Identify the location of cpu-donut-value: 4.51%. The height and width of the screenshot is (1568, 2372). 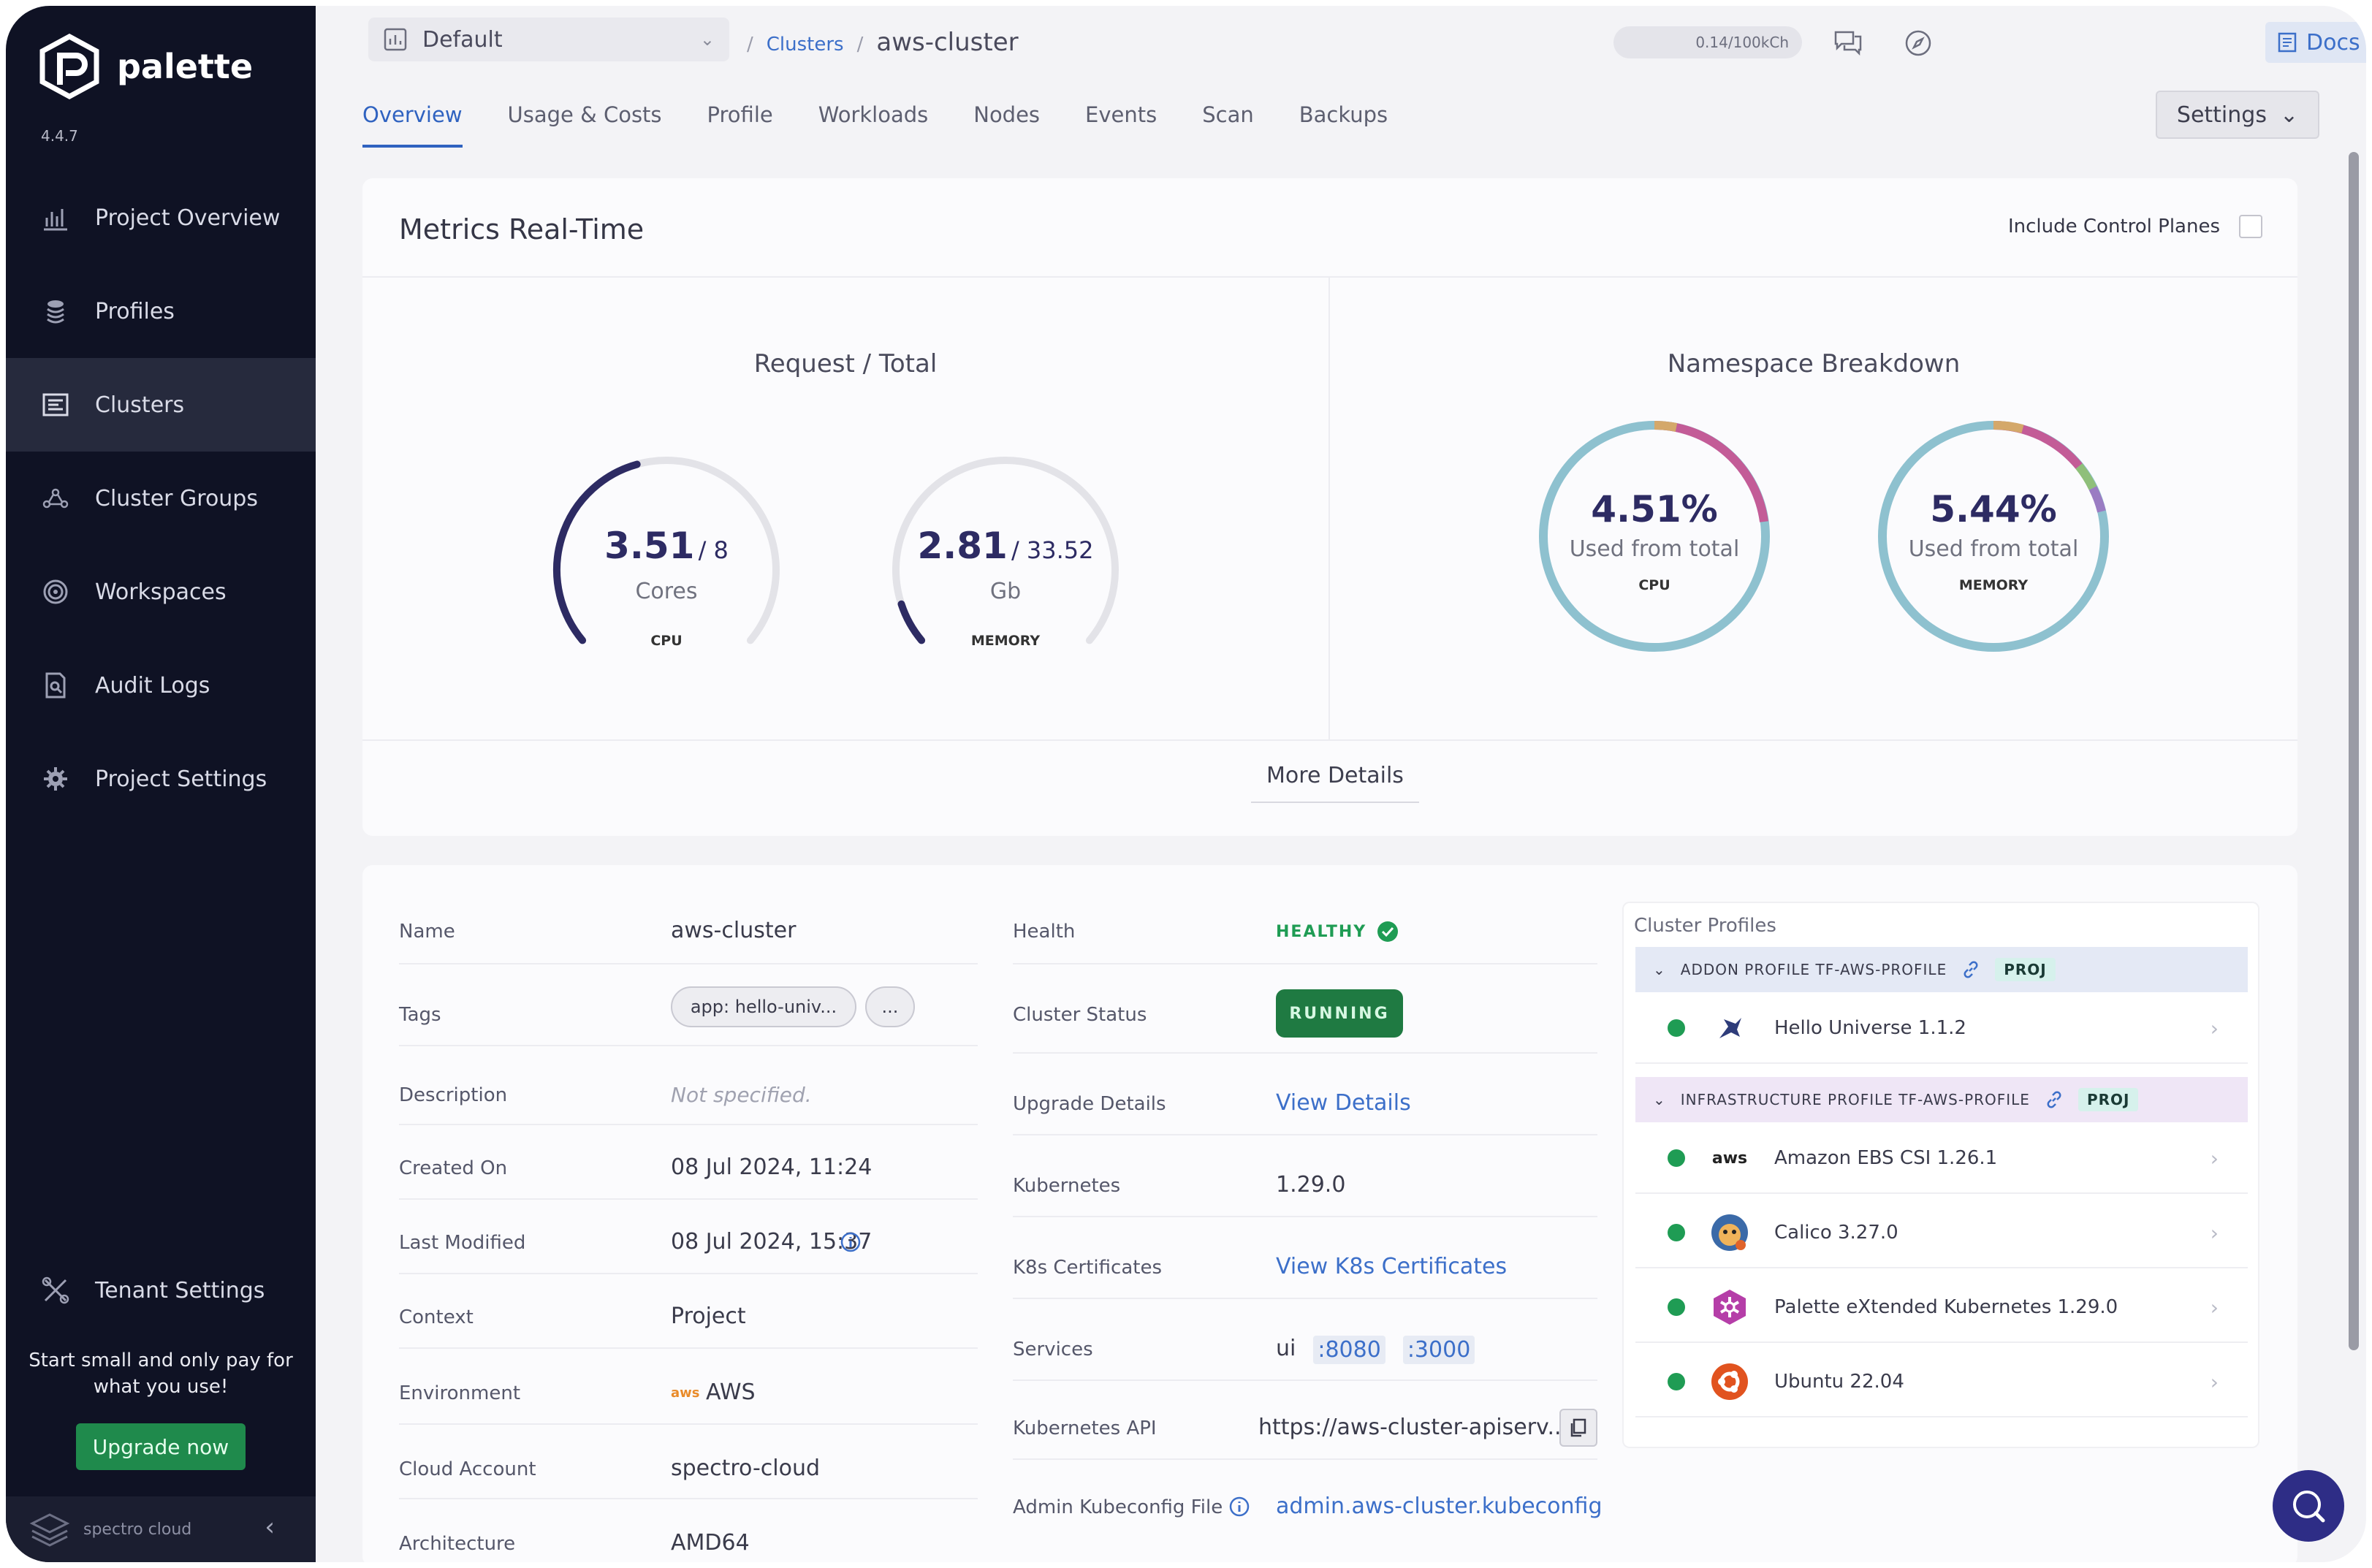
(1654, 509).